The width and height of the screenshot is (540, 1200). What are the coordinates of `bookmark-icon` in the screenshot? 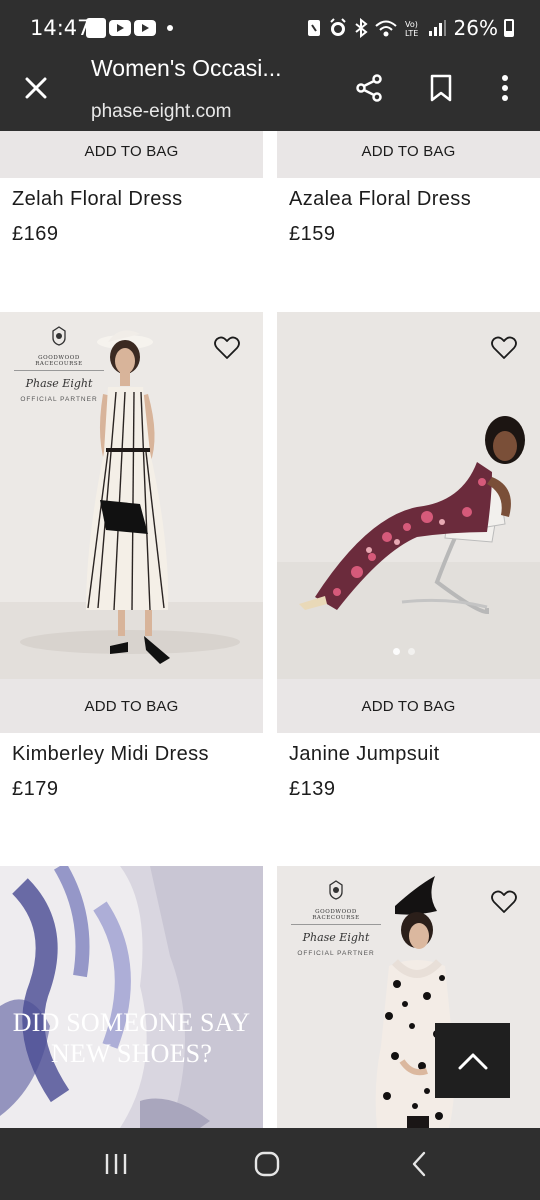 It's located at (441, 88).